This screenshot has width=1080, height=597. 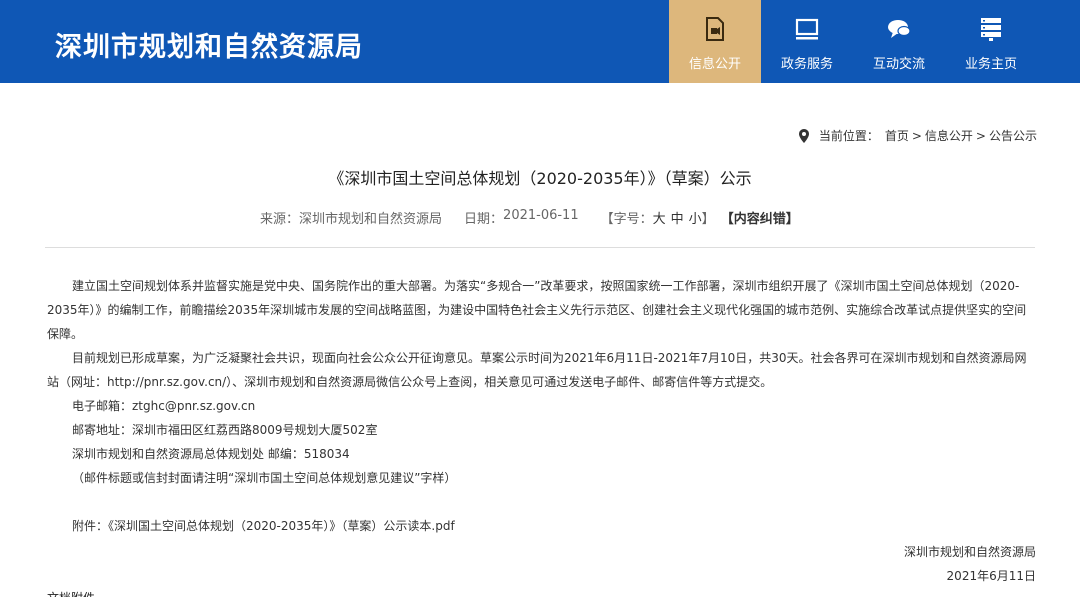 What do you see at coordinates (540, 178) in the screenshot?
I see `article-title: 《深圳市国土空间总体规划（2020-2035年）》（草案）公示` at bounding box center [540, 178].